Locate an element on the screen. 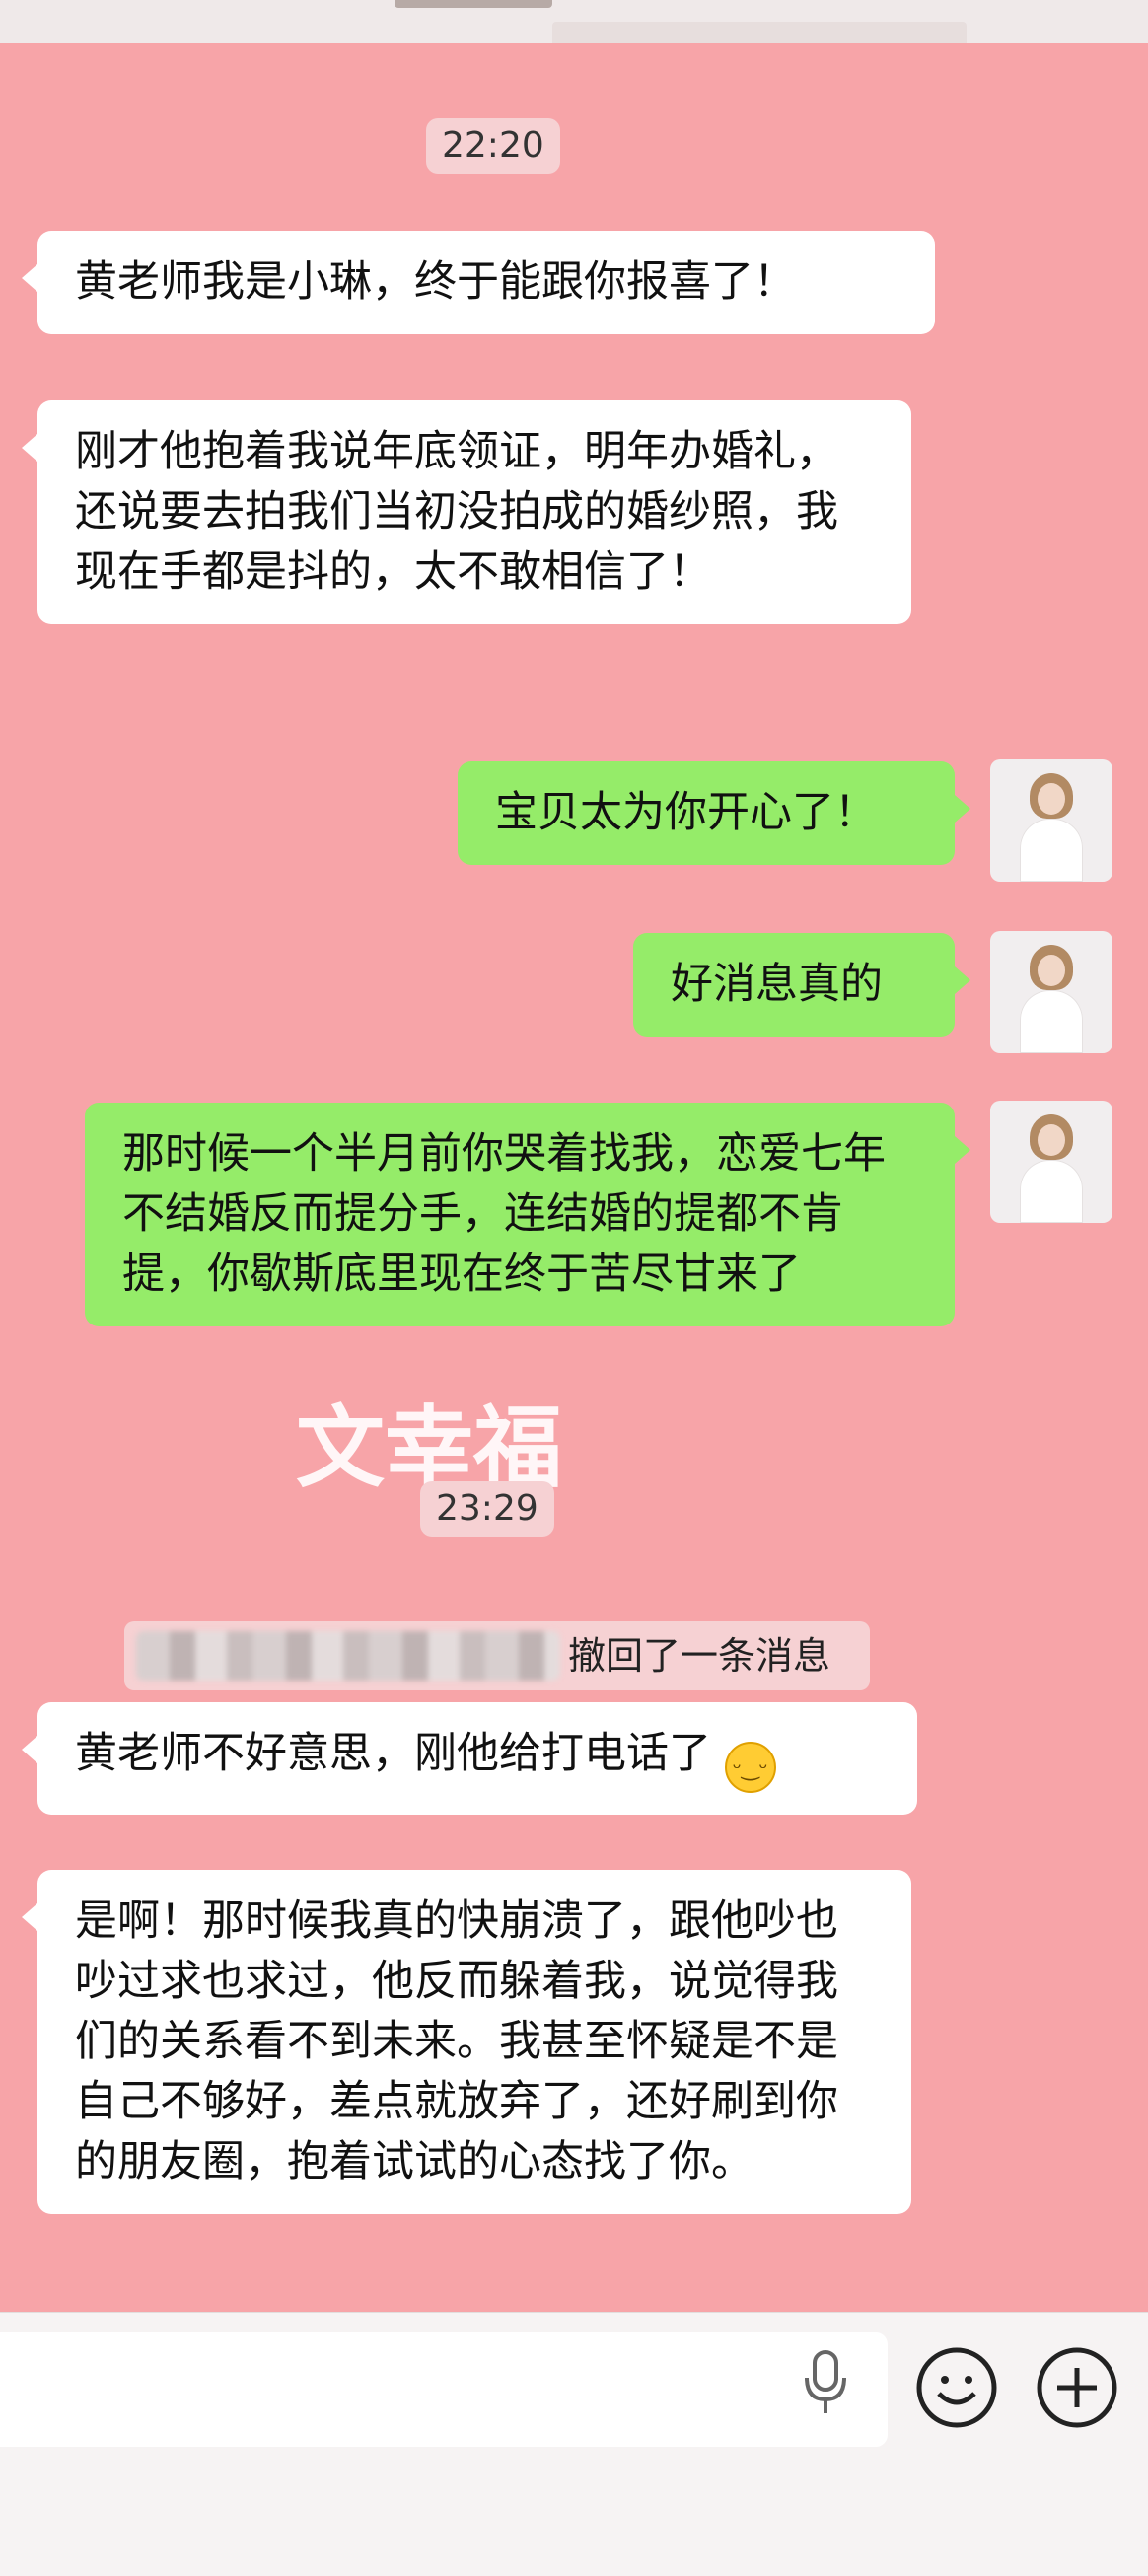  timestamp: 23:29 is located at coordinates (487, 1509).